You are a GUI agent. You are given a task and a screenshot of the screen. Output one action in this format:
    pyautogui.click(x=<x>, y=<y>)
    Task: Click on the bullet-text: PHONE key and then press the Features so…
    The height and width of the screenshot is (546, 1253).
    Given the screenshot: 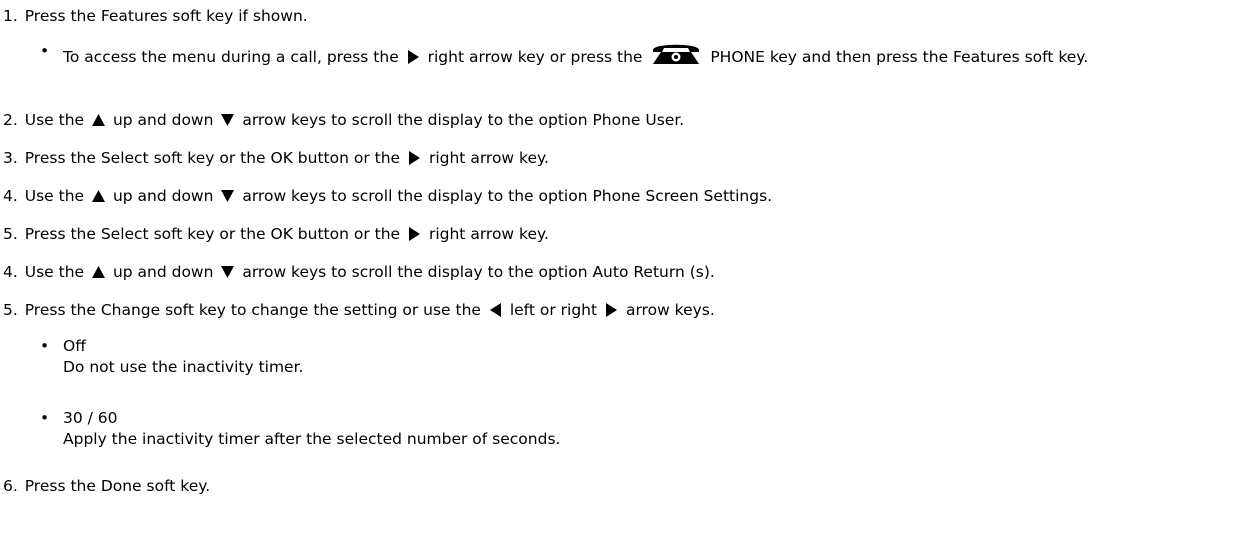 What is the action you would take?
    pyautogui.click(x=899, y=57)
    